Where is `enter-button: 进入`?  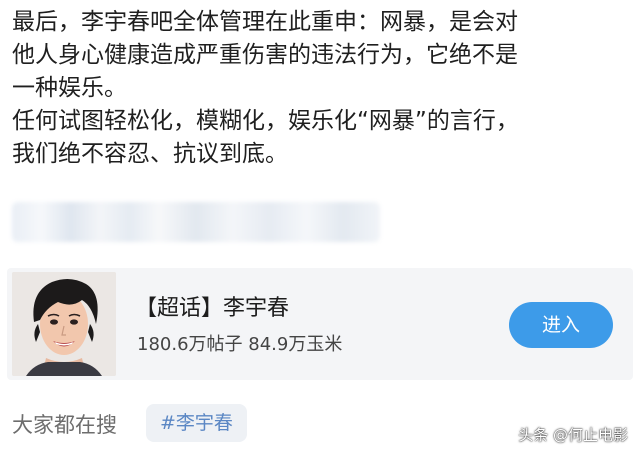
enter-button: 进入 is located at coordinates (561, 325).